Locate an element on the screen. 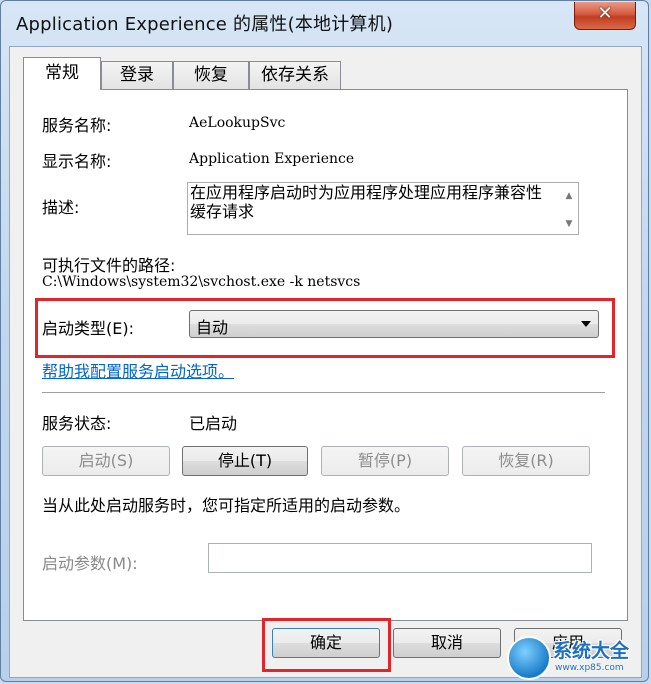 The image size is (651, 684). startup-type-label: 启动类型(E): is located at coordinates (88, 328).